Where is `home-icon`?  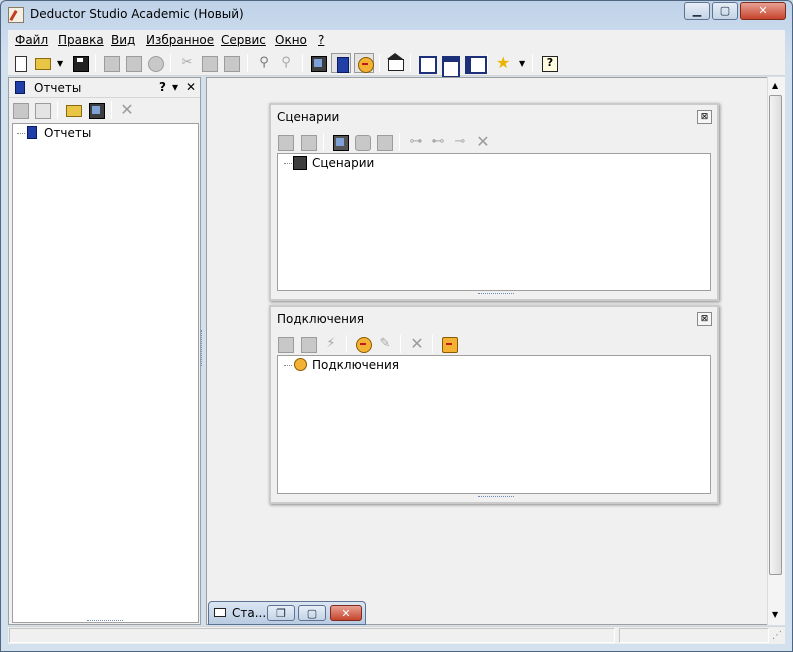
home-icon is located at coordinates (395, 62).